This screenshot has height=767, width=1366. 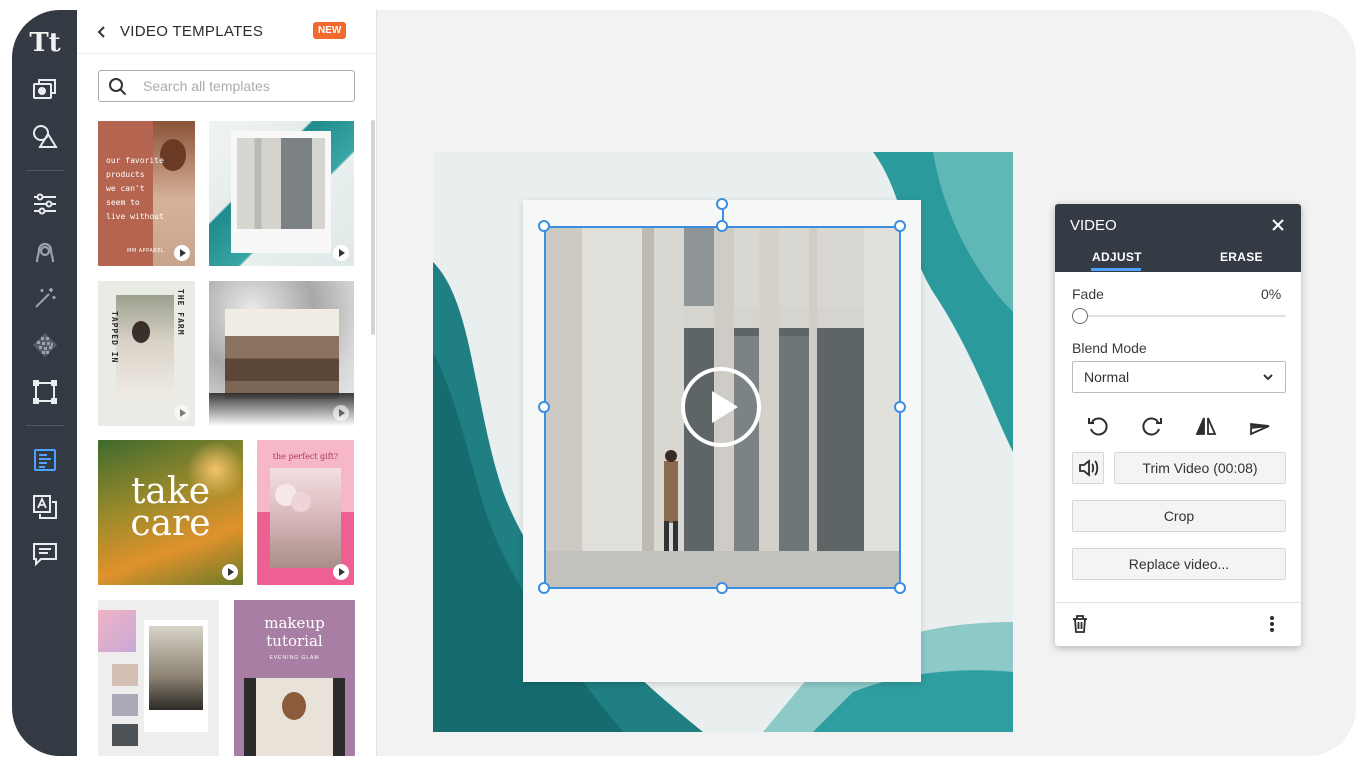 What do you see at coordinates (1178, 602) in the screenshot?
I see `footer-divider` at bounding box center [1178, 602].